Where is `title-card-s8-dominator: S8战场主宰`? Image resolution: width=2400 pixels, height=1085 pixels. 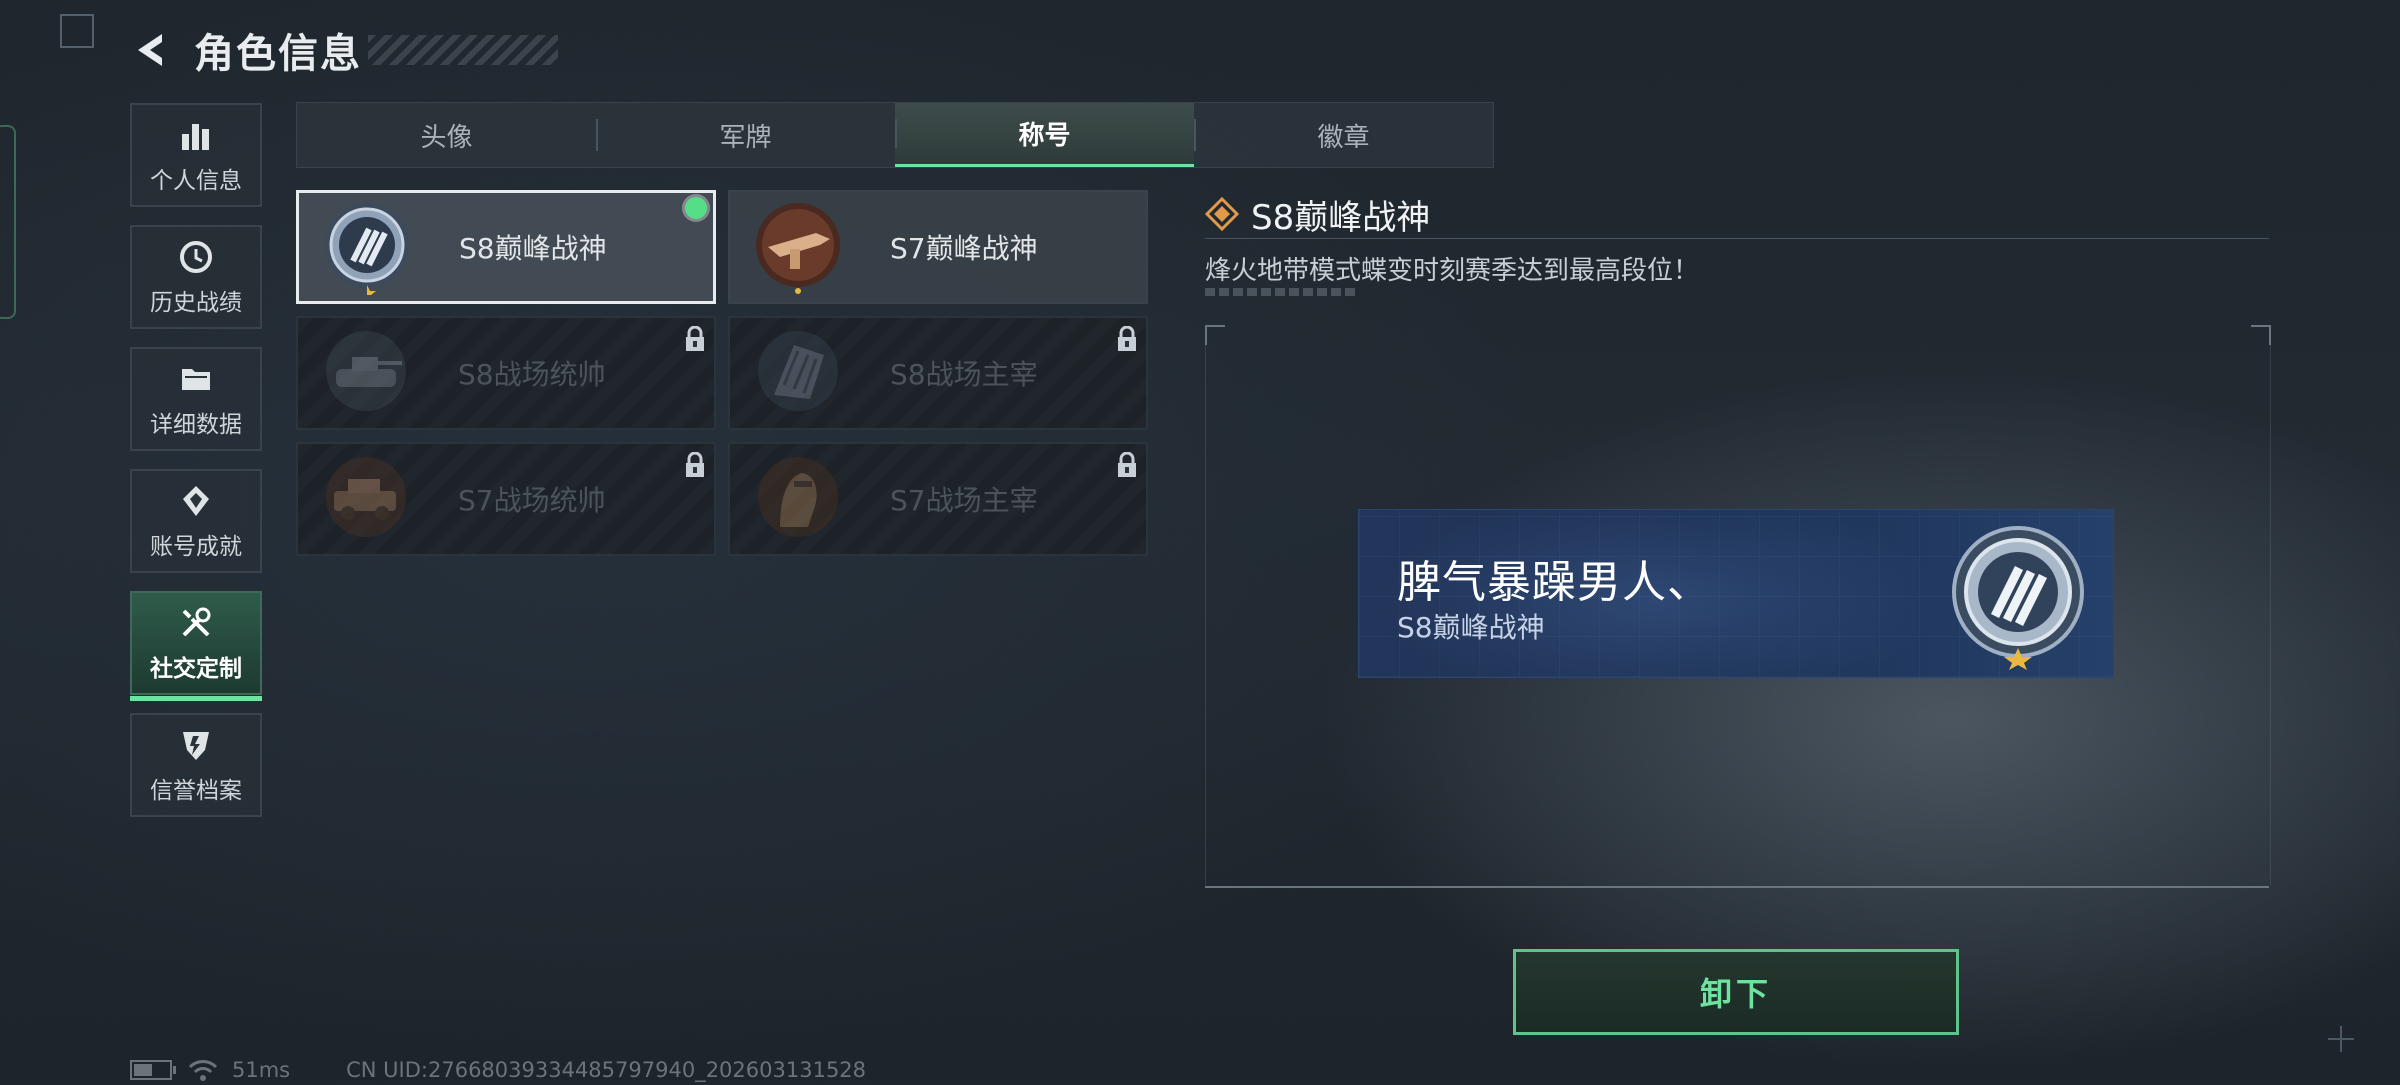
title-card-s8-dominator: S8战场主宰 is located at coordinates (938, 373).